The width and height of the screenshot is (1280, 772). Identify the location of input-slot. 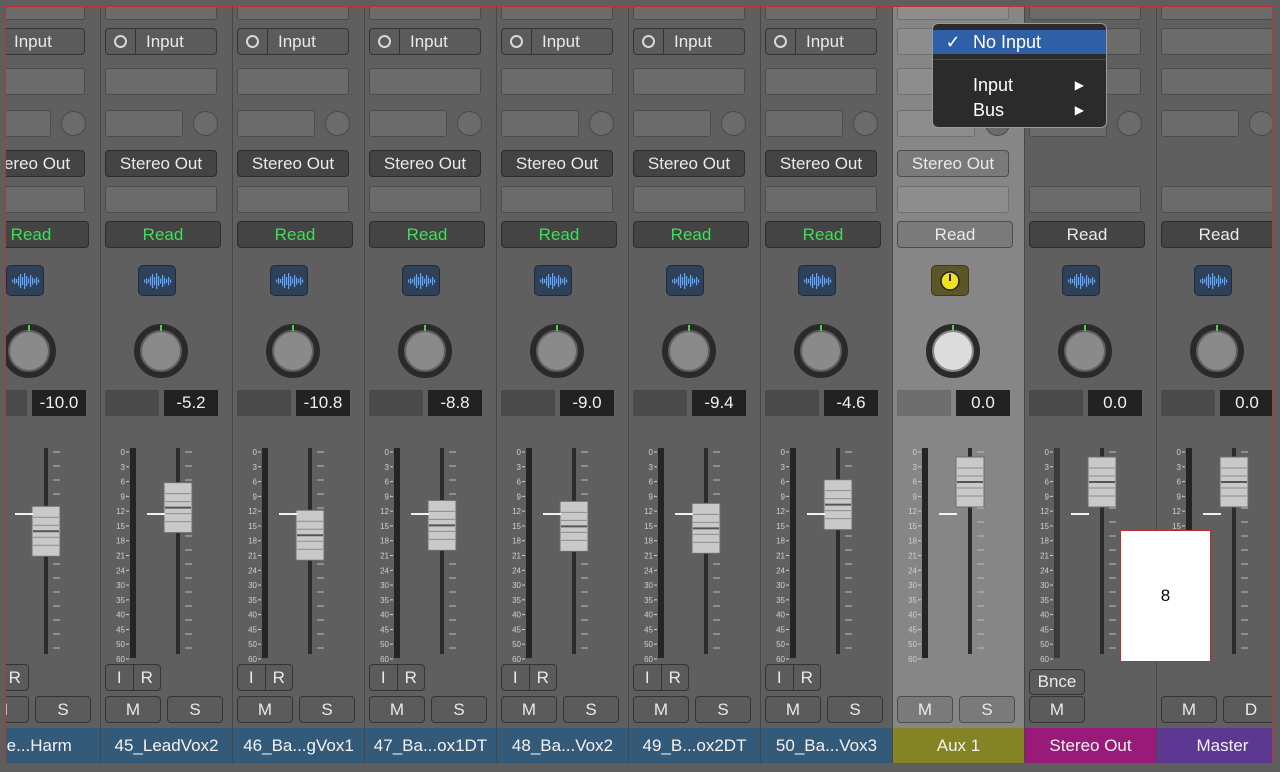
(1217, 41).